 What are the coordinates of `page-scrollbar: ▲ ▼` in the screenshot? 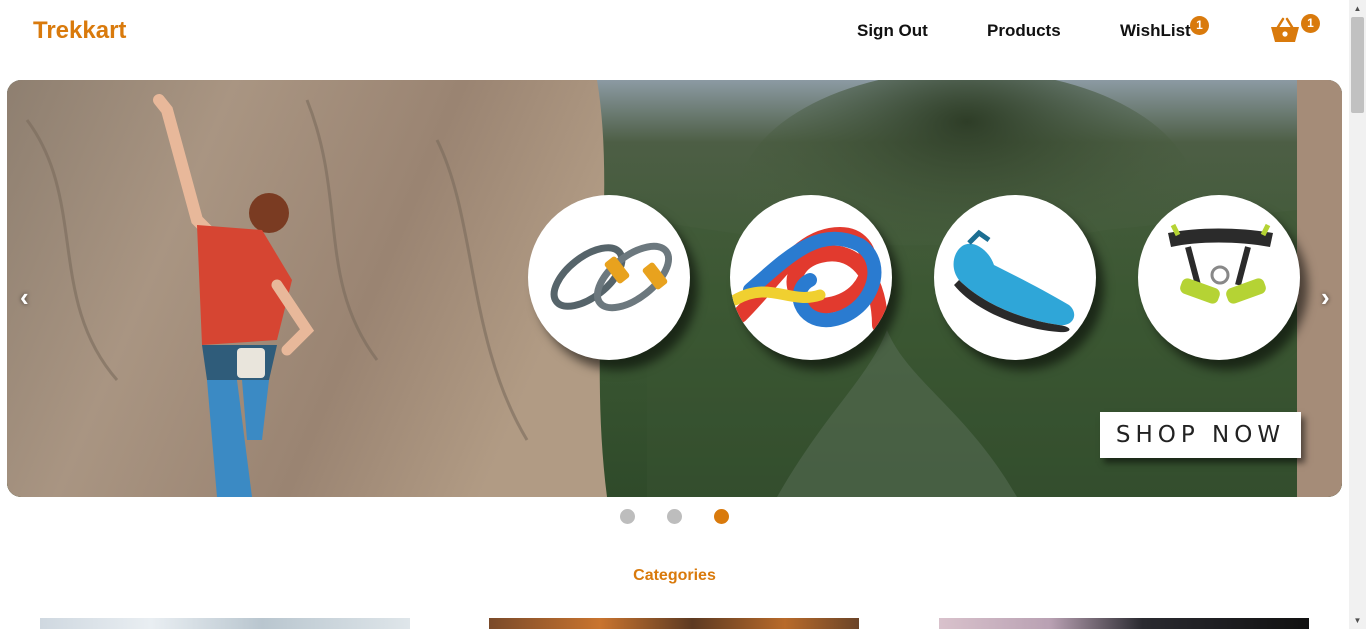 It's located at (1357, 314).